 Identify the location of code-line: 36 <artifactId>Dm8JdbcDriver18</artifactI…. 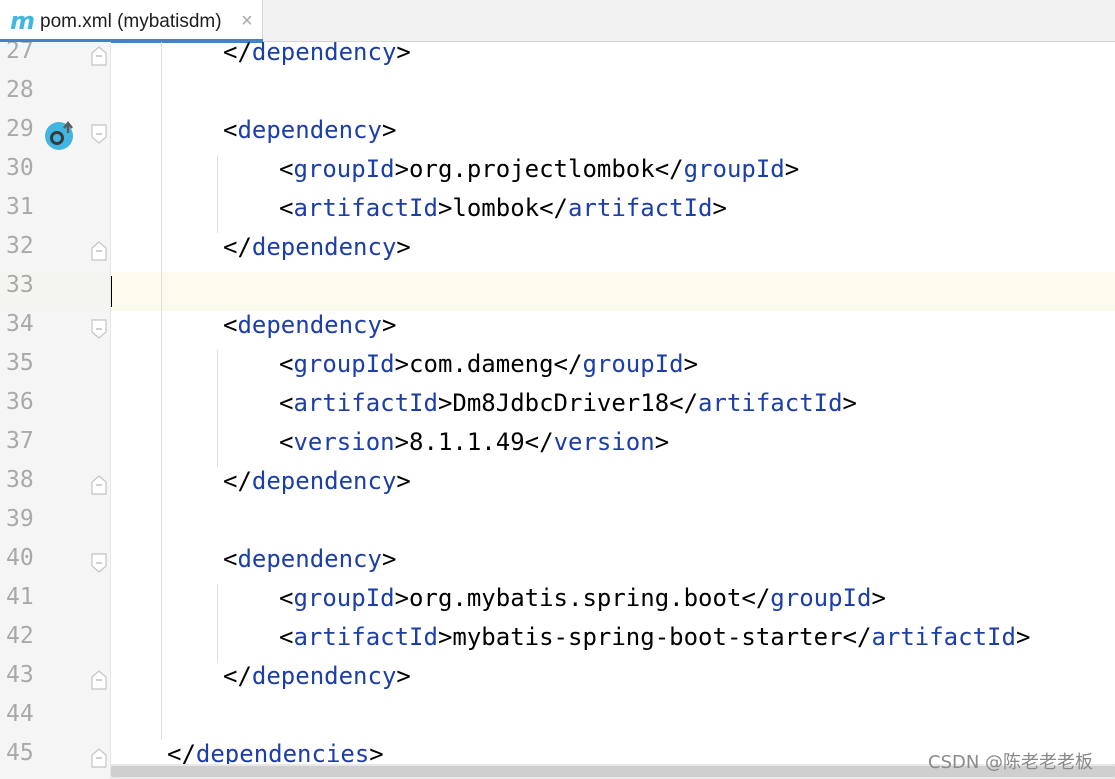
(557, 408).